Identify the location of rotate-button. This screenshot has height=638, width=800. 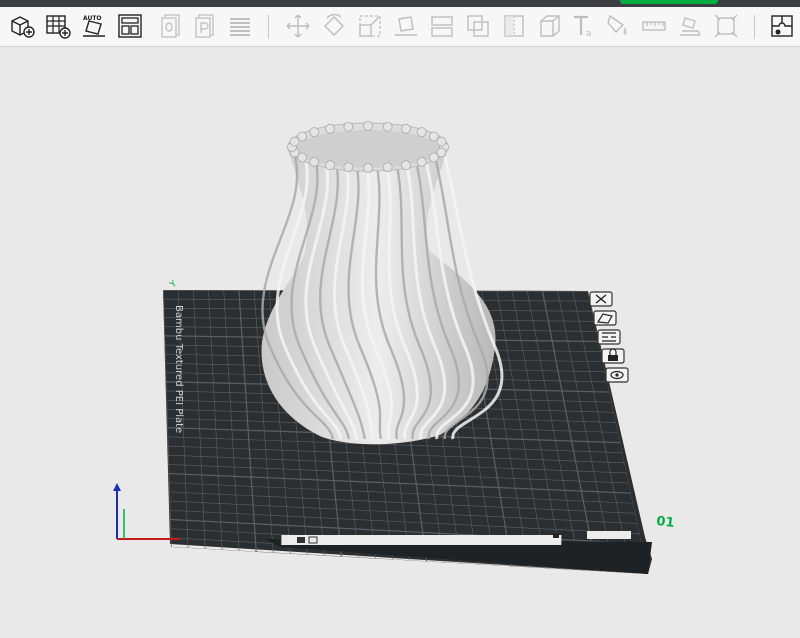
(334, 26).